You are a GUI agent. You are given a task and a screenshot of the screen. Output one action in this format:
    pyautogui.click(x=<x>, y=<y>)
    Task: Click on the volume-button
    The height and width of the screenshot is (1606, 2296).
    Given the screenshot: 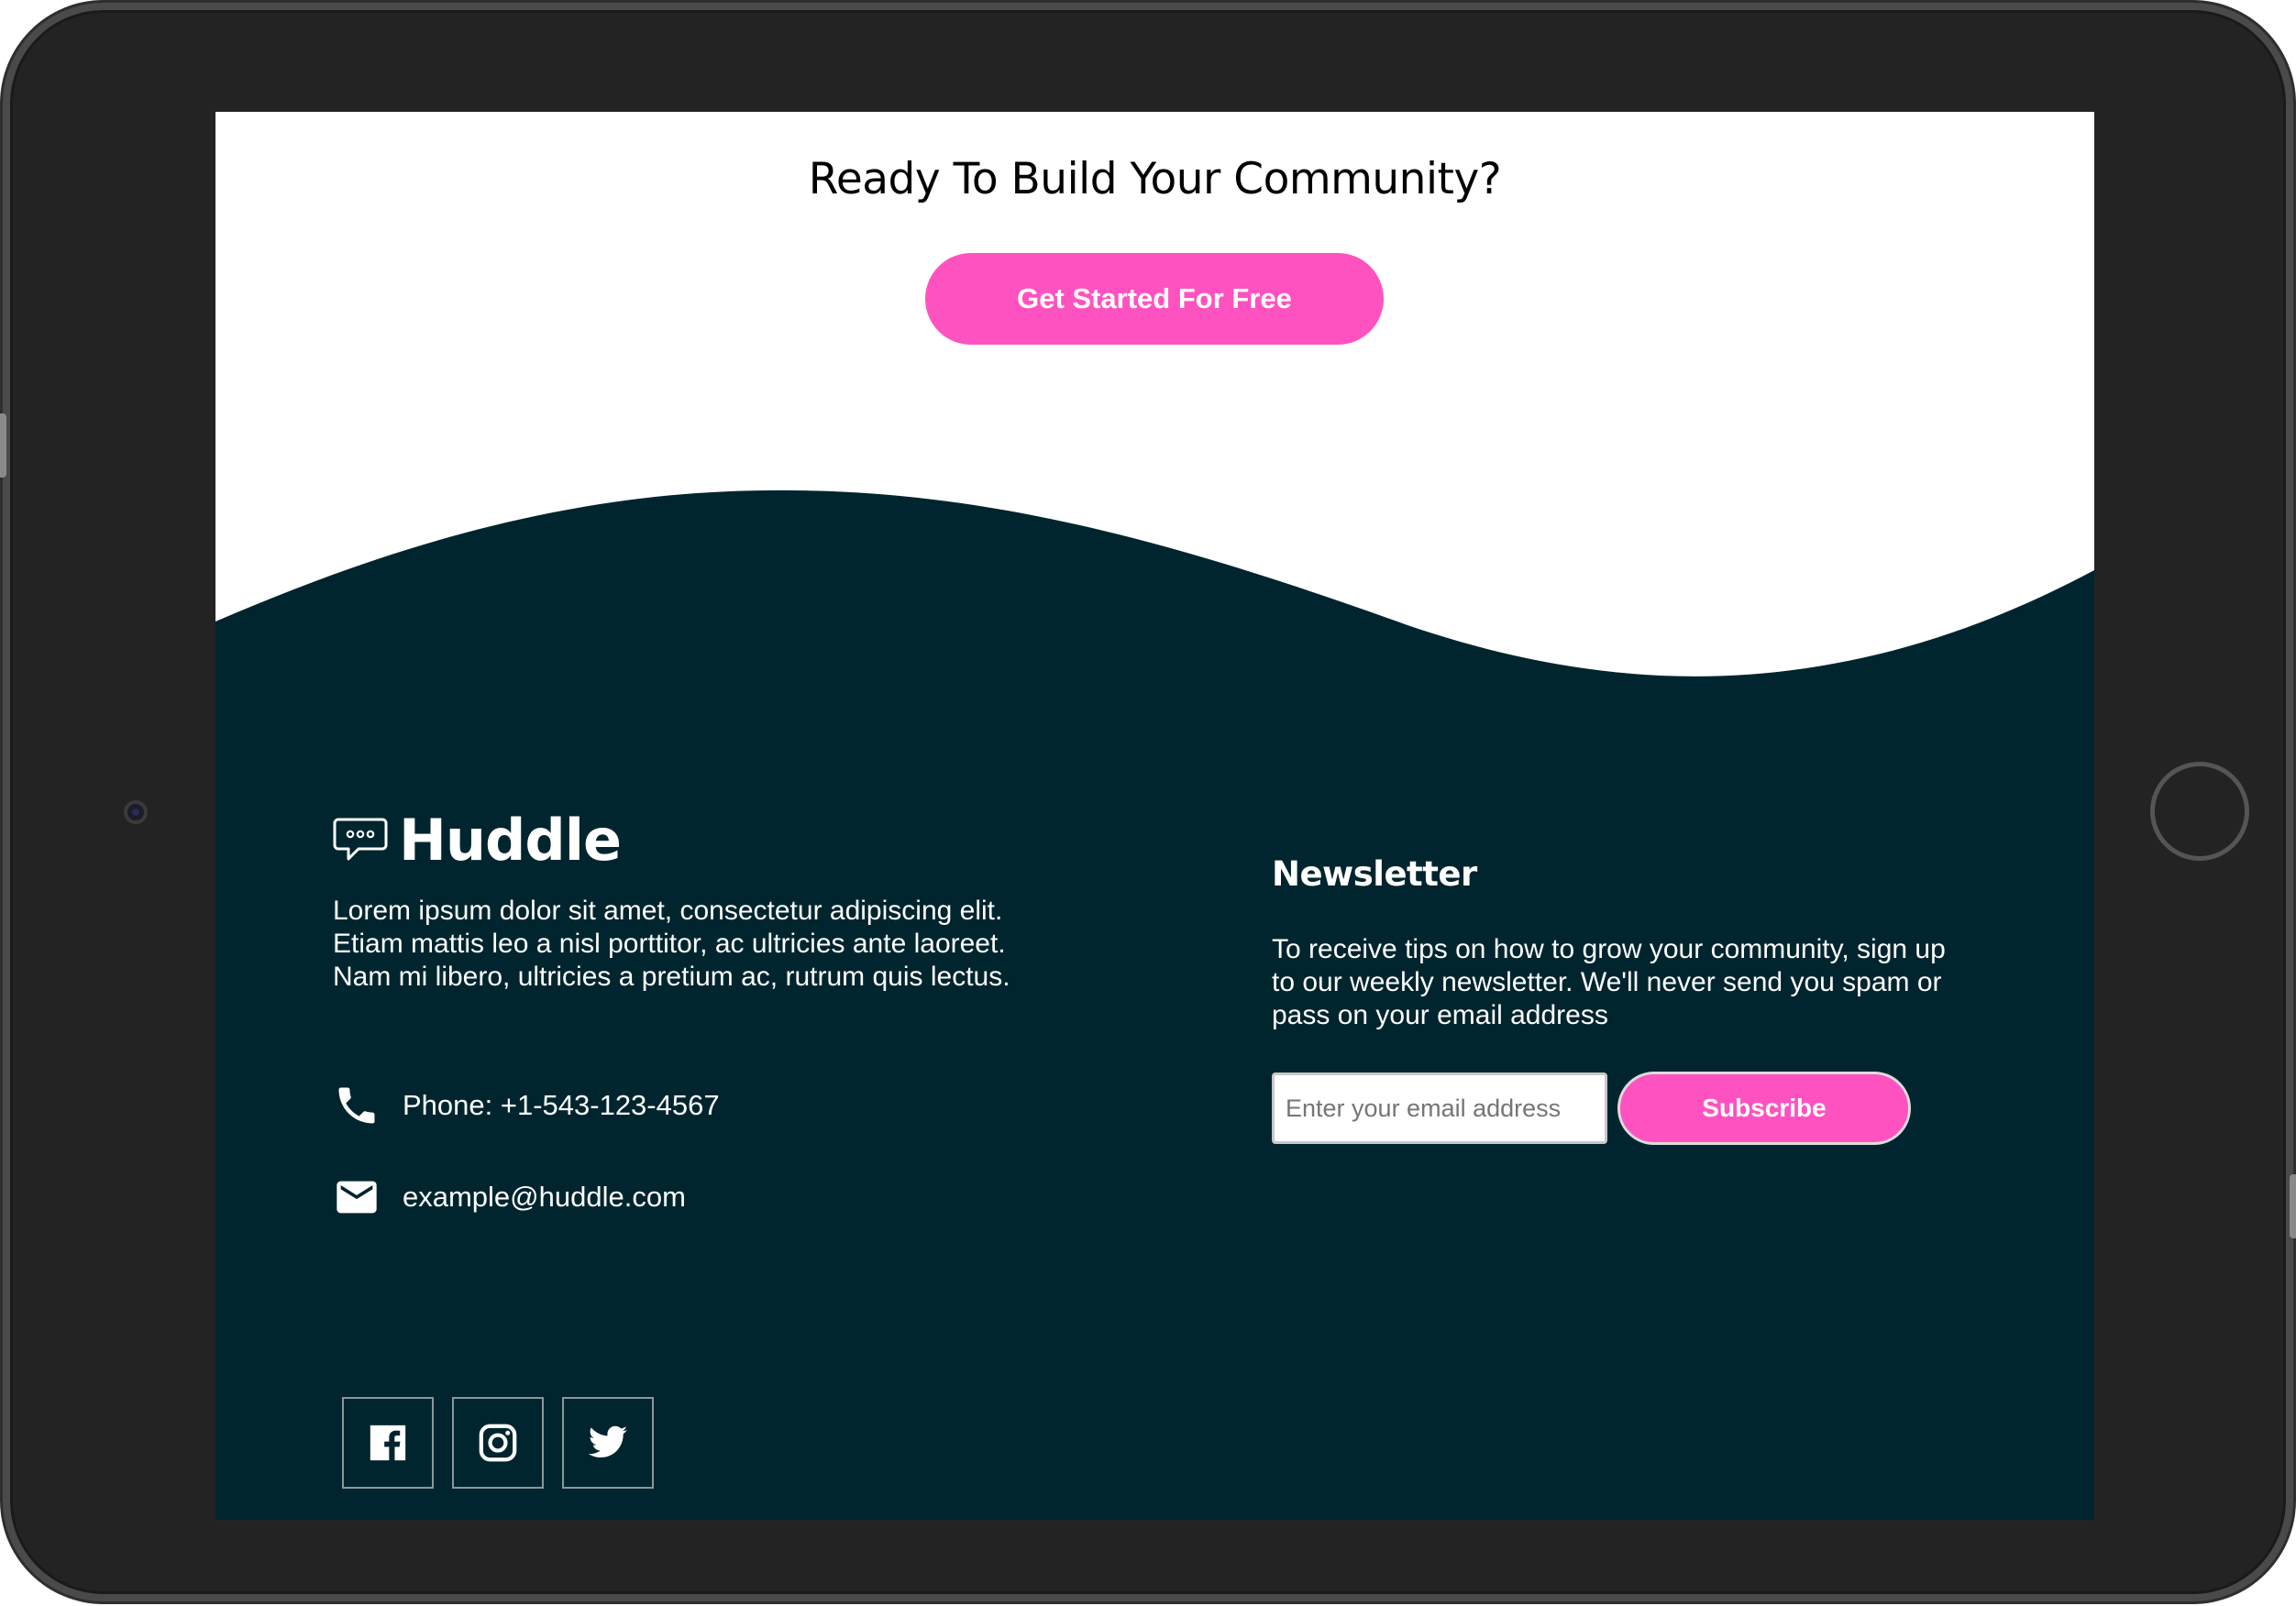 What is the action you would take?
    pyautogui.click(x=3, y=445)
    